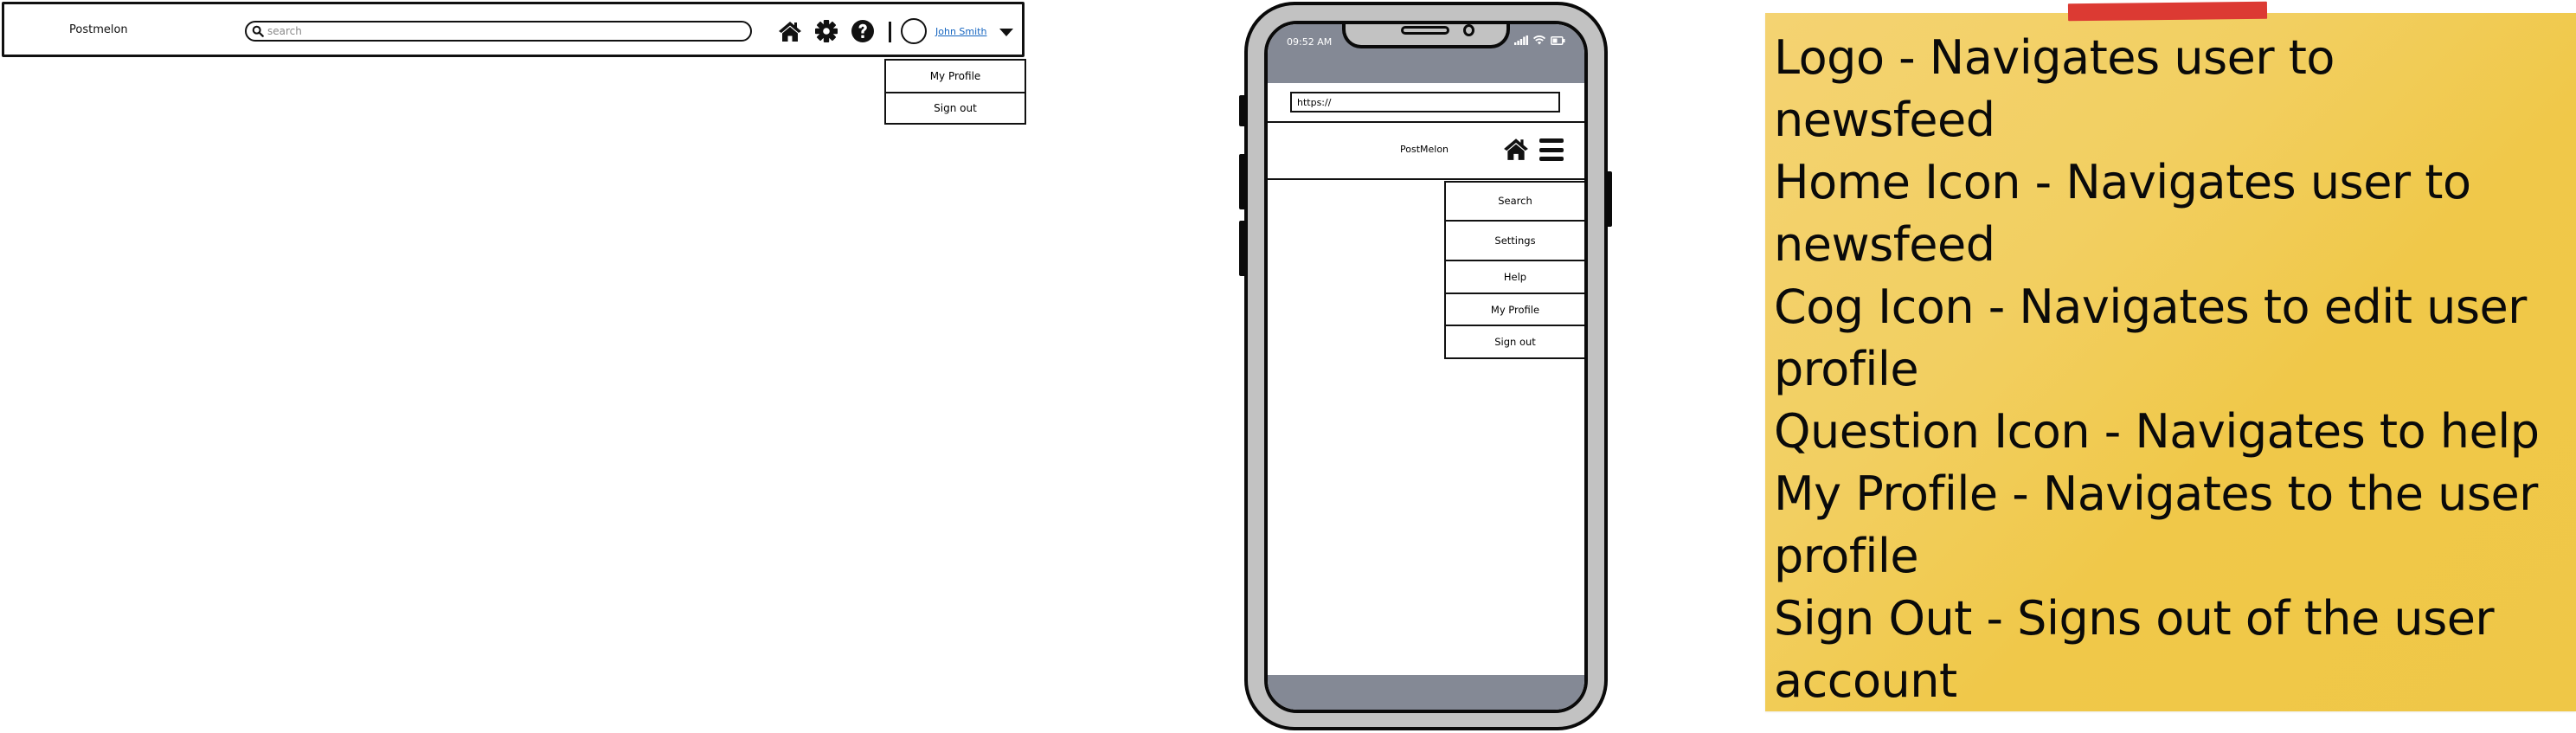 The width and height of the screenshot is (2576, 733). I want to click on phone-screen: 09:52 AM P, so click(1426, 367).